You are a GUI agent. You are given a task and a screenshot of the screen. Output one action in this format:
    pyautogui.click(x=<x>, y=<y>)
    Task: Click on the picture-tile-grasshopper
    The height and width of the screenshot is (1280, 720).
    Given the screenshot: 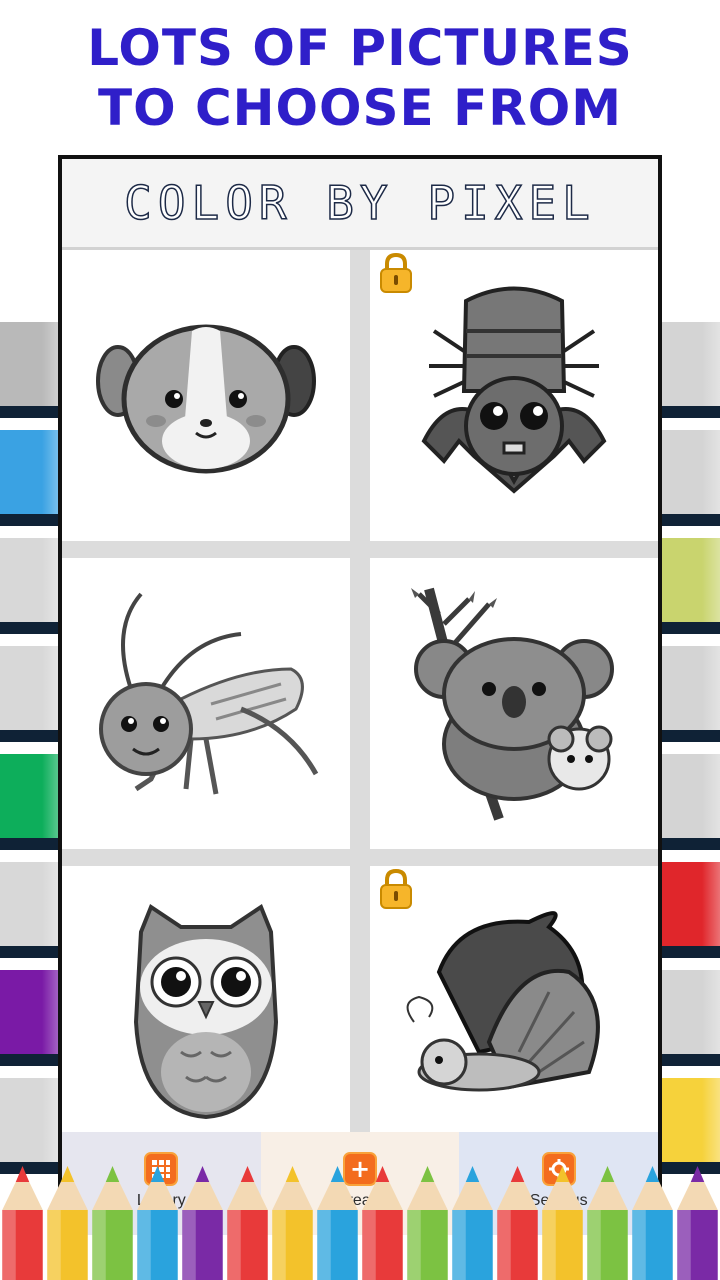 What is the action you would take?
    pyautogui.click(x=206, y=703)
    